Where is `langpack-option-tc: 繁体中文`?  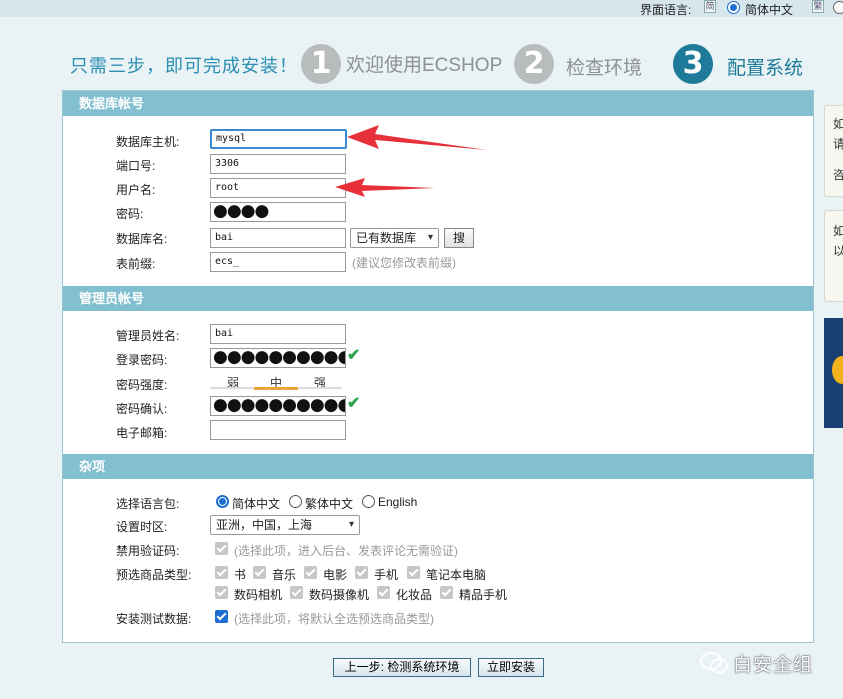
langpack-option-tc: 繁体中文 is located at coordinates (329, 503).